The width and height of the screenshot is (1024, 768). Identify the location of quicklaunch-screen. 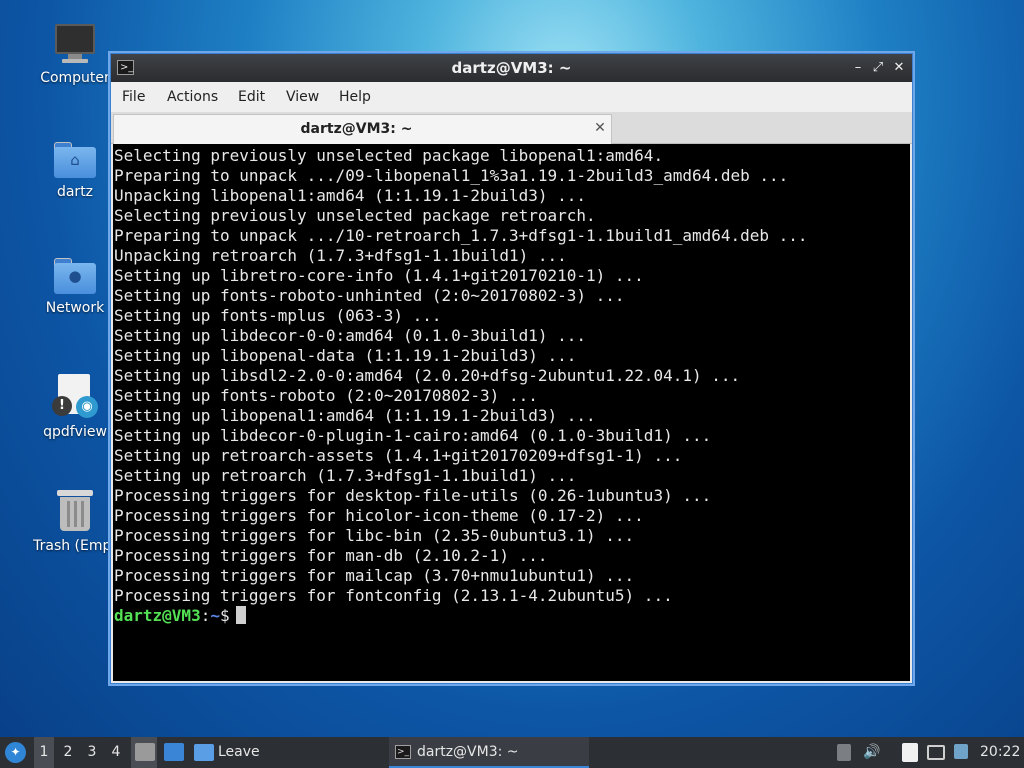
(173, 752).